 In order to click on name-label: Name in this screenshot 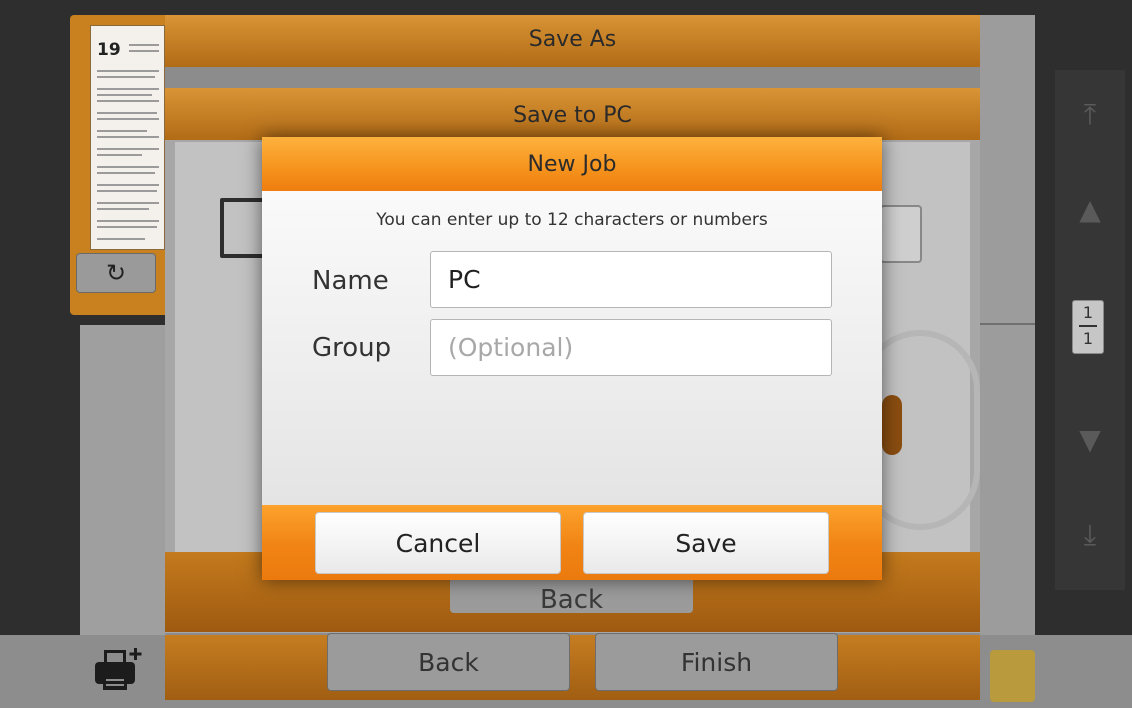, I will do `click(350, 281)`.